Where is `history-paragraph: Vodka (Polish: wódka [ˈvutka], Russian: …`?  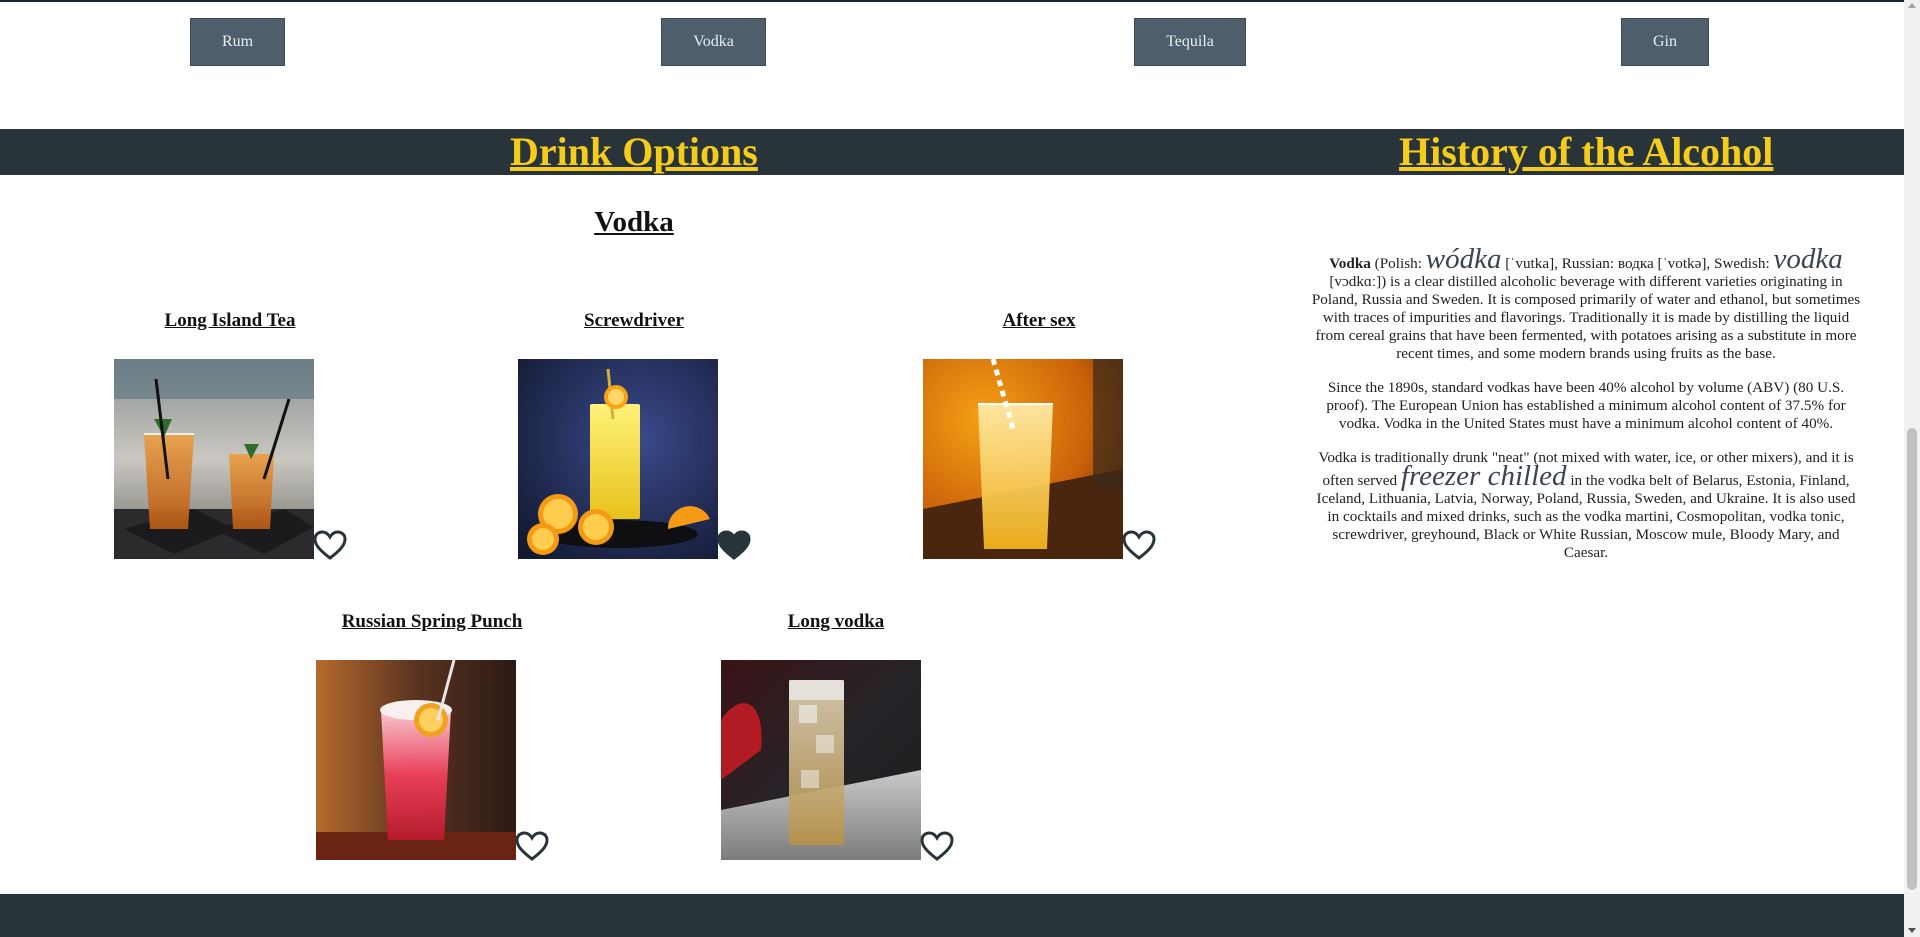 history-paragraph: Vodka (Polish: wódka [ˈvutka], Russian: … is located at coordinates (1586, 304).